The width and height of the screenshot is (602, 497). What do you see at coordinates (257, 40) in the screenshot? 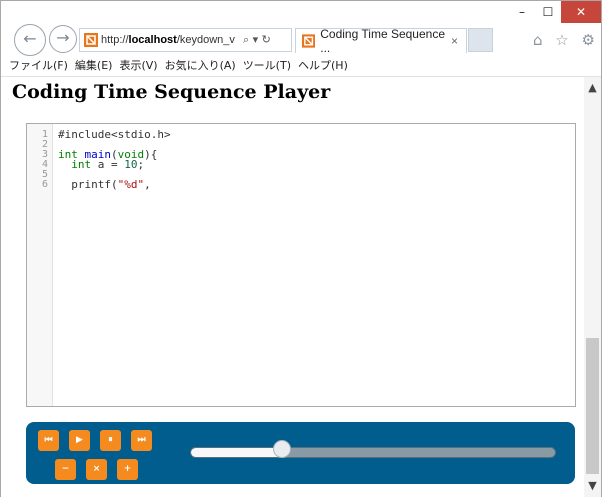
I see `address-tools-icon: ⌕ ▾ ↻` at bounding box center [257, 40].